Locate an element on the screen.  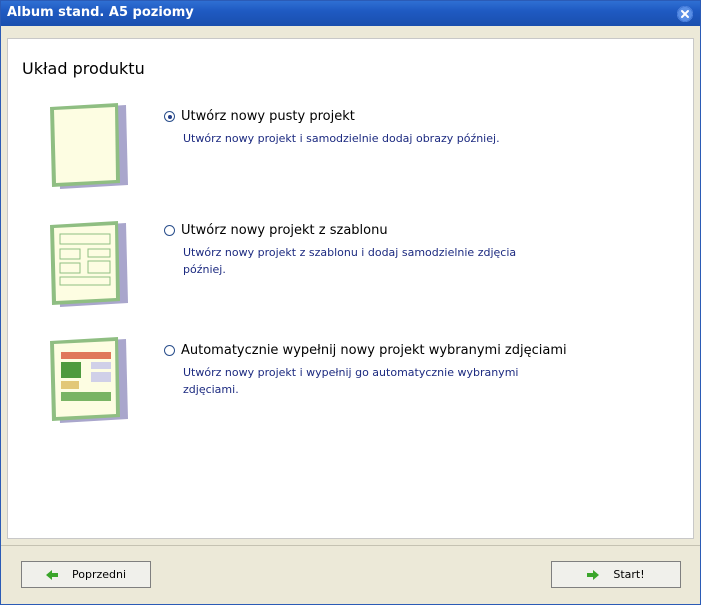
blank-page-icon is located at coordinates (89, 146).